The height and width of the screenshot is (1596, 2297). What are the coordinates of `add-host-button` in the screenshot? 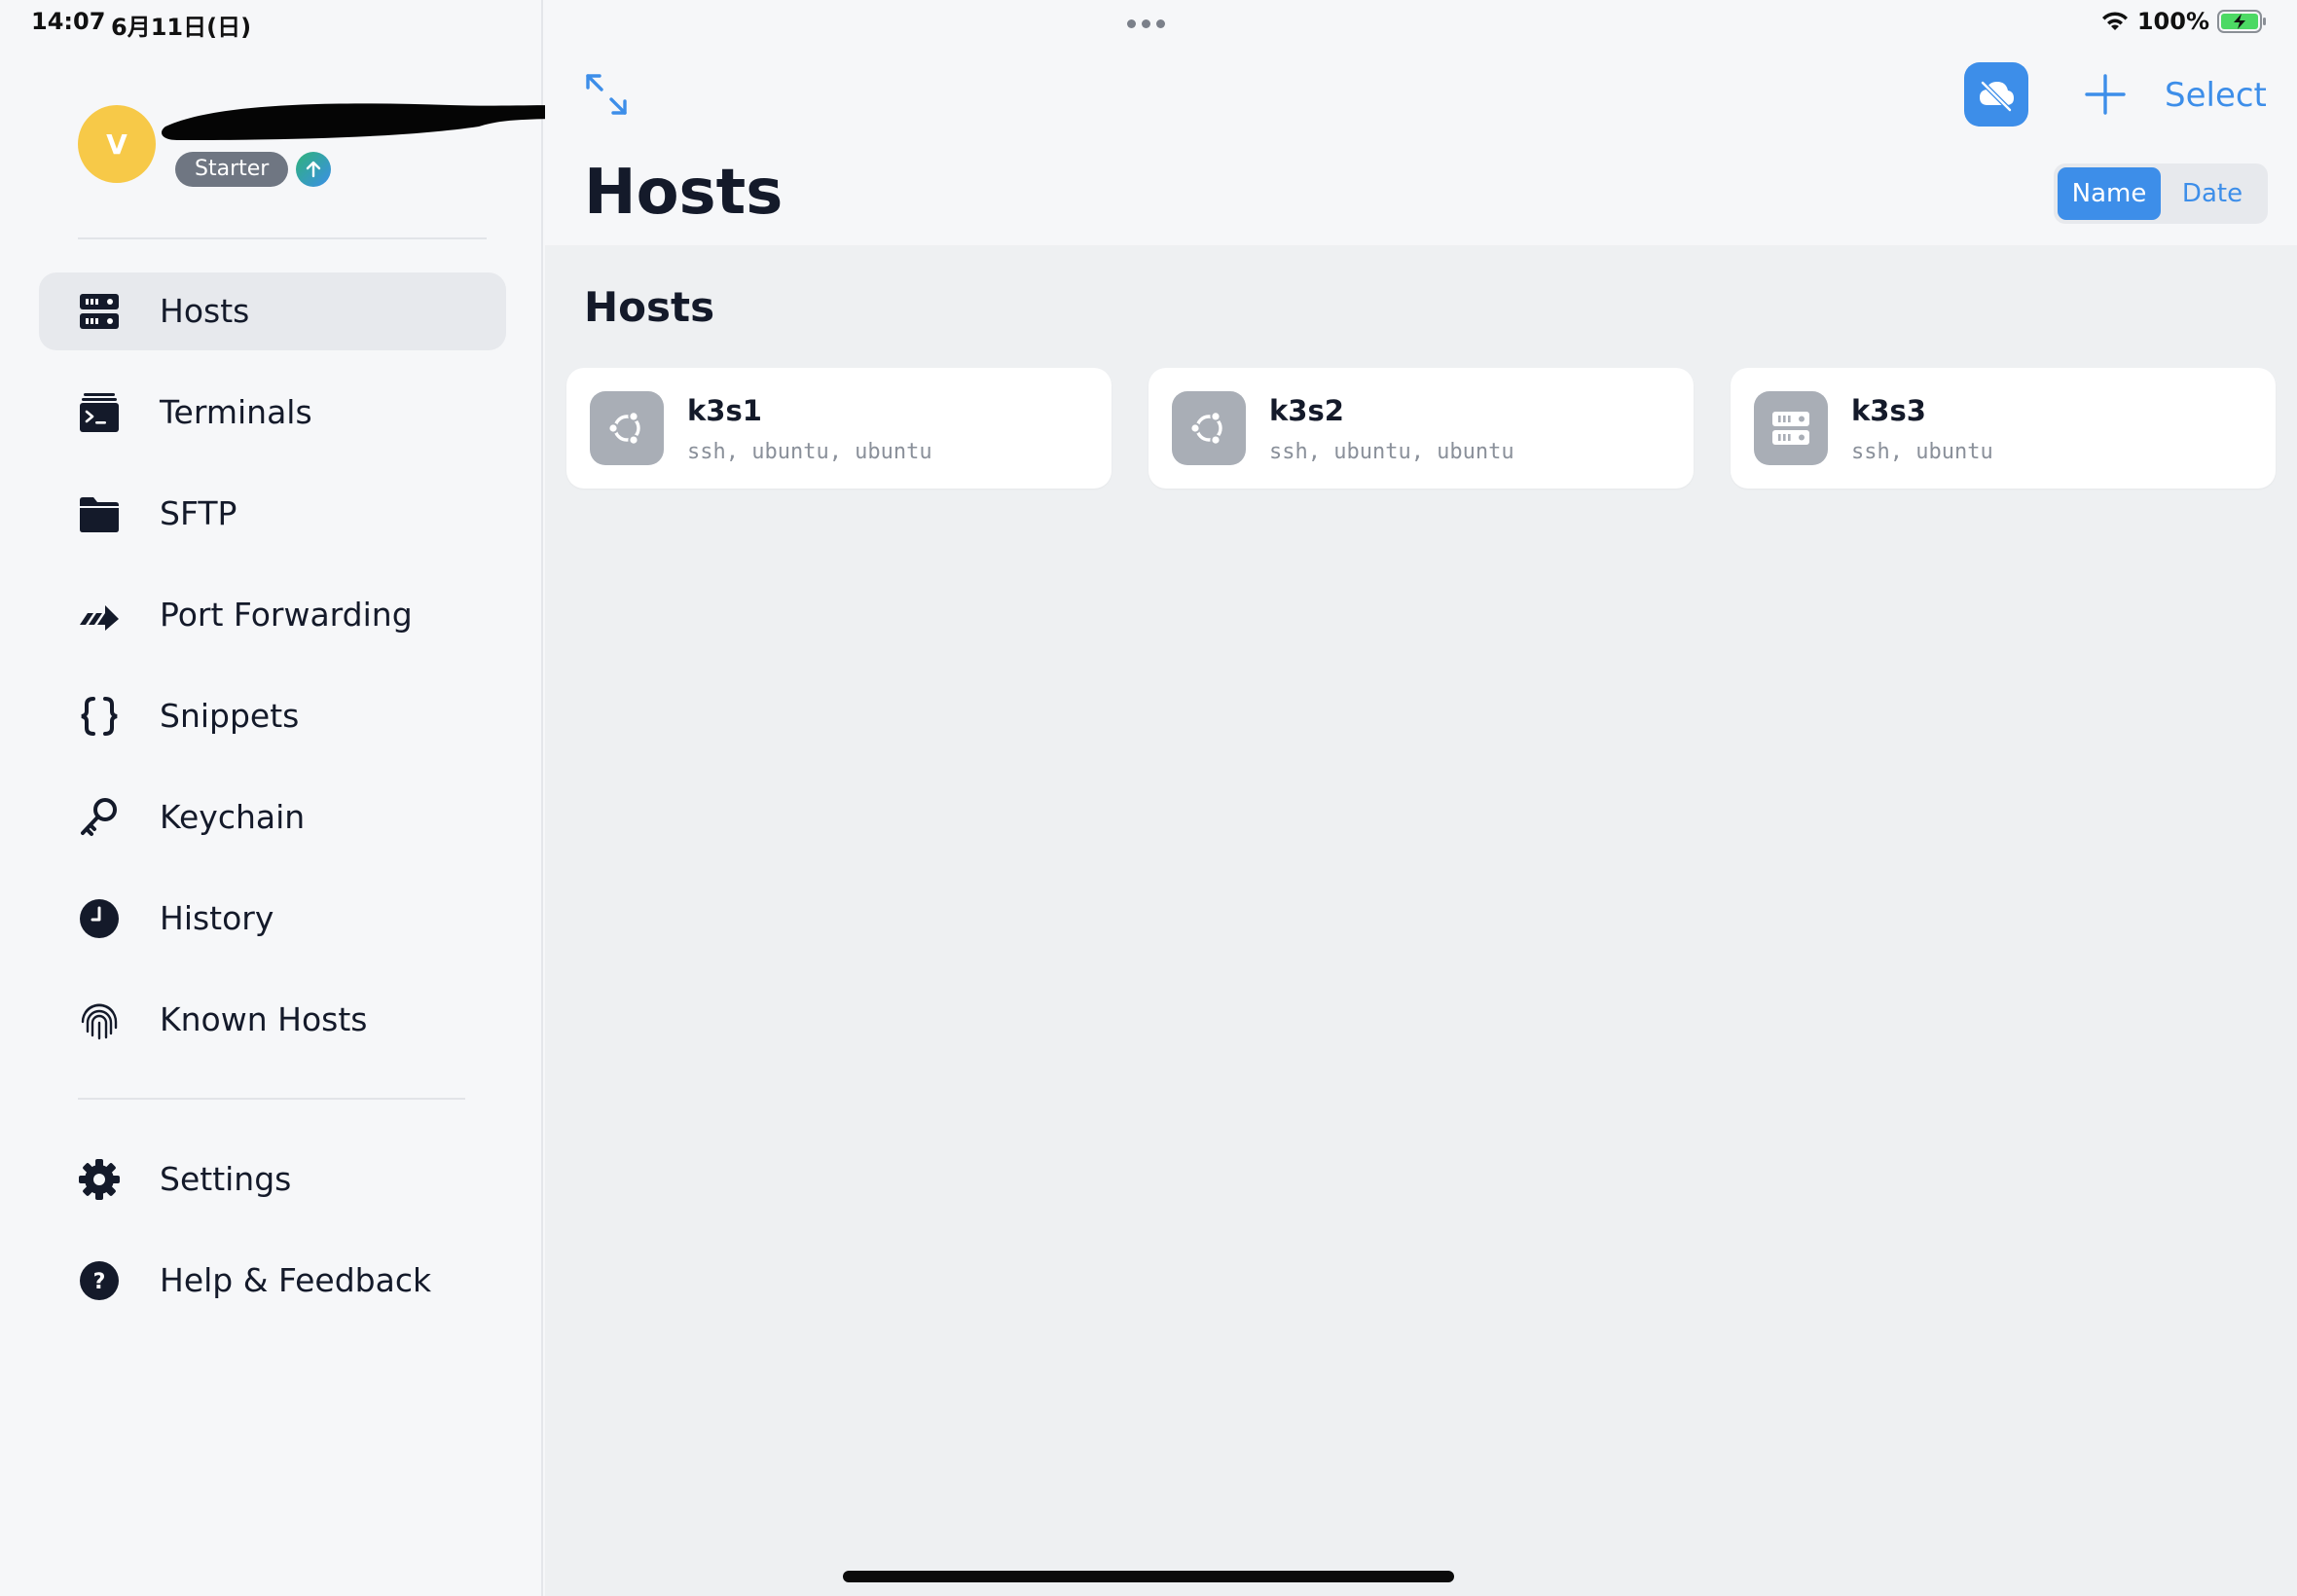 It's located at (2105, 94).